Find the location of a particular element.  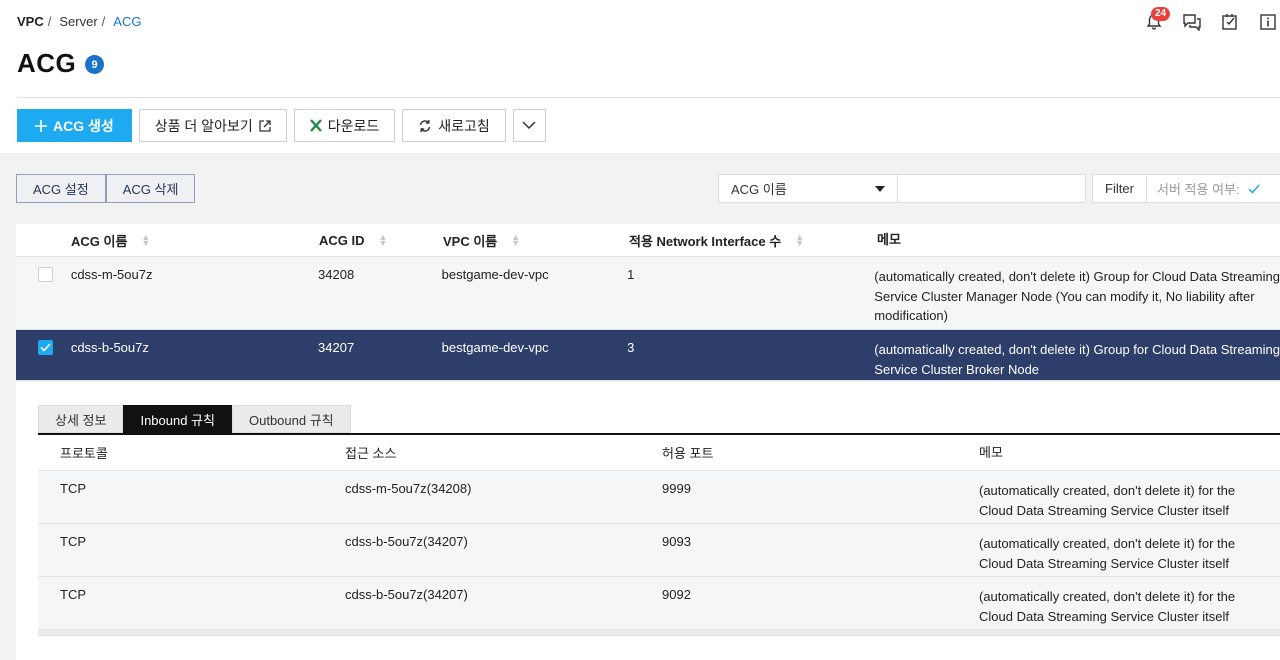

row-checkbox-cell is located at coordinates (43, 293).